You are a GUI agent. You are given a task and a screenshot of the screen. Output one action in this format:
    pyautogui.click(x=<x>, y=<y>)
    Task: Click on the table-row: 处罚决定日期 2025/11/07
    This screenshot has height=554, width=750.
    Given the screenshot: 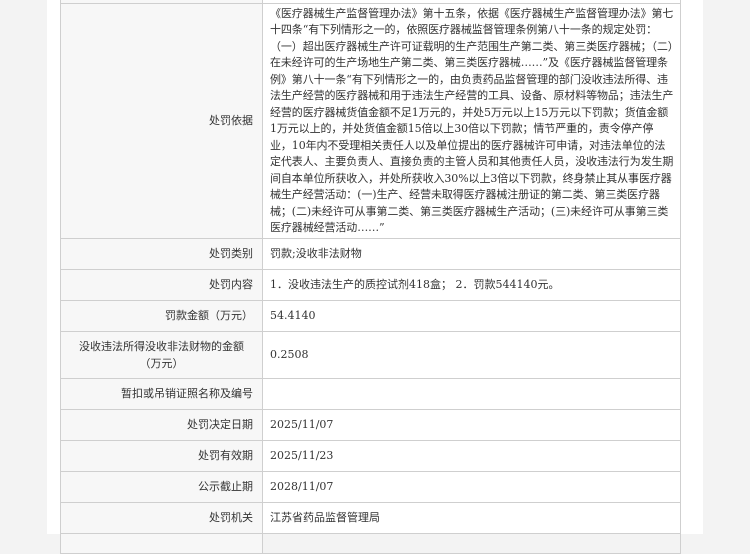 What is the action you would take?
    pyautogui.click(x=370, y=425)
    